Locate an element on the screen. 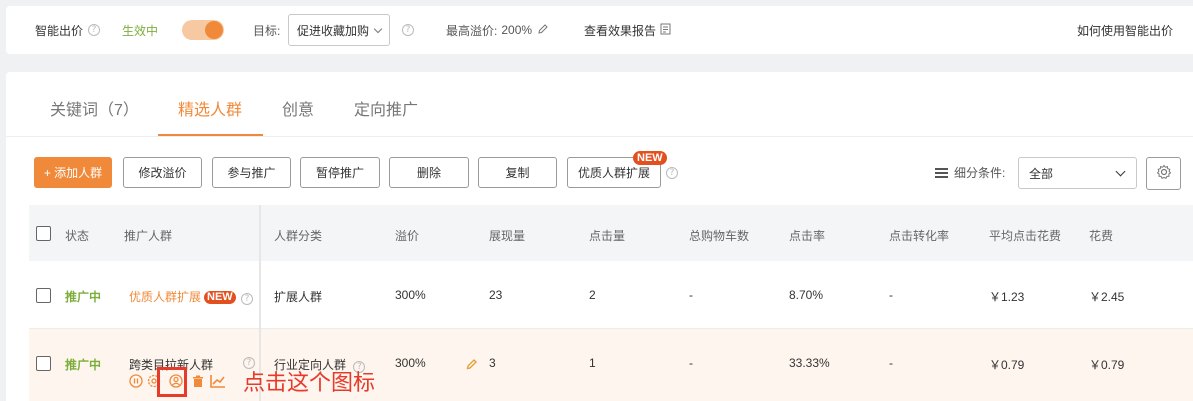  gear-icon is located at coordinates (1164, 173).